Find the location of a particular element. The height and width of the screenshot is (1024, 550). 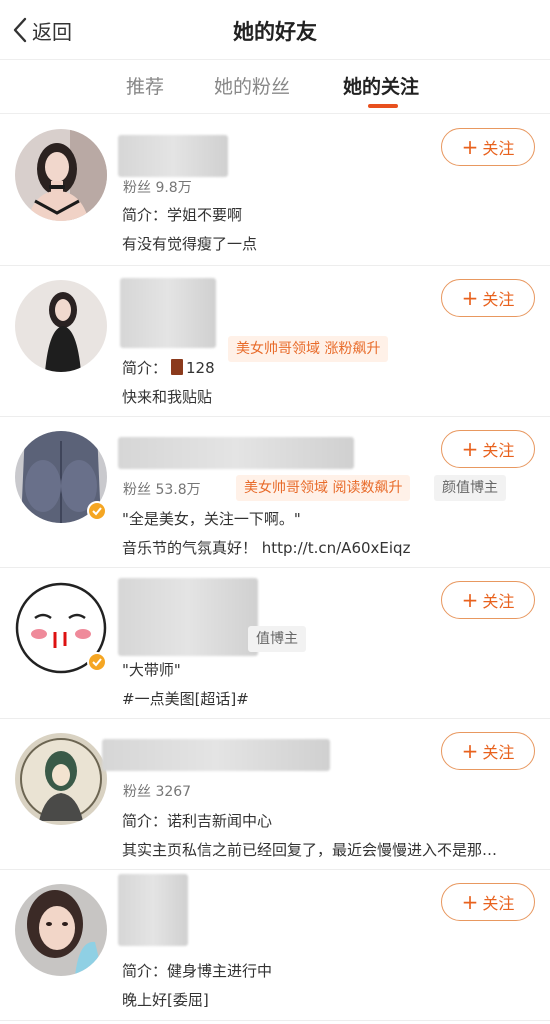

door-icon is located at coordinates (177, 367).